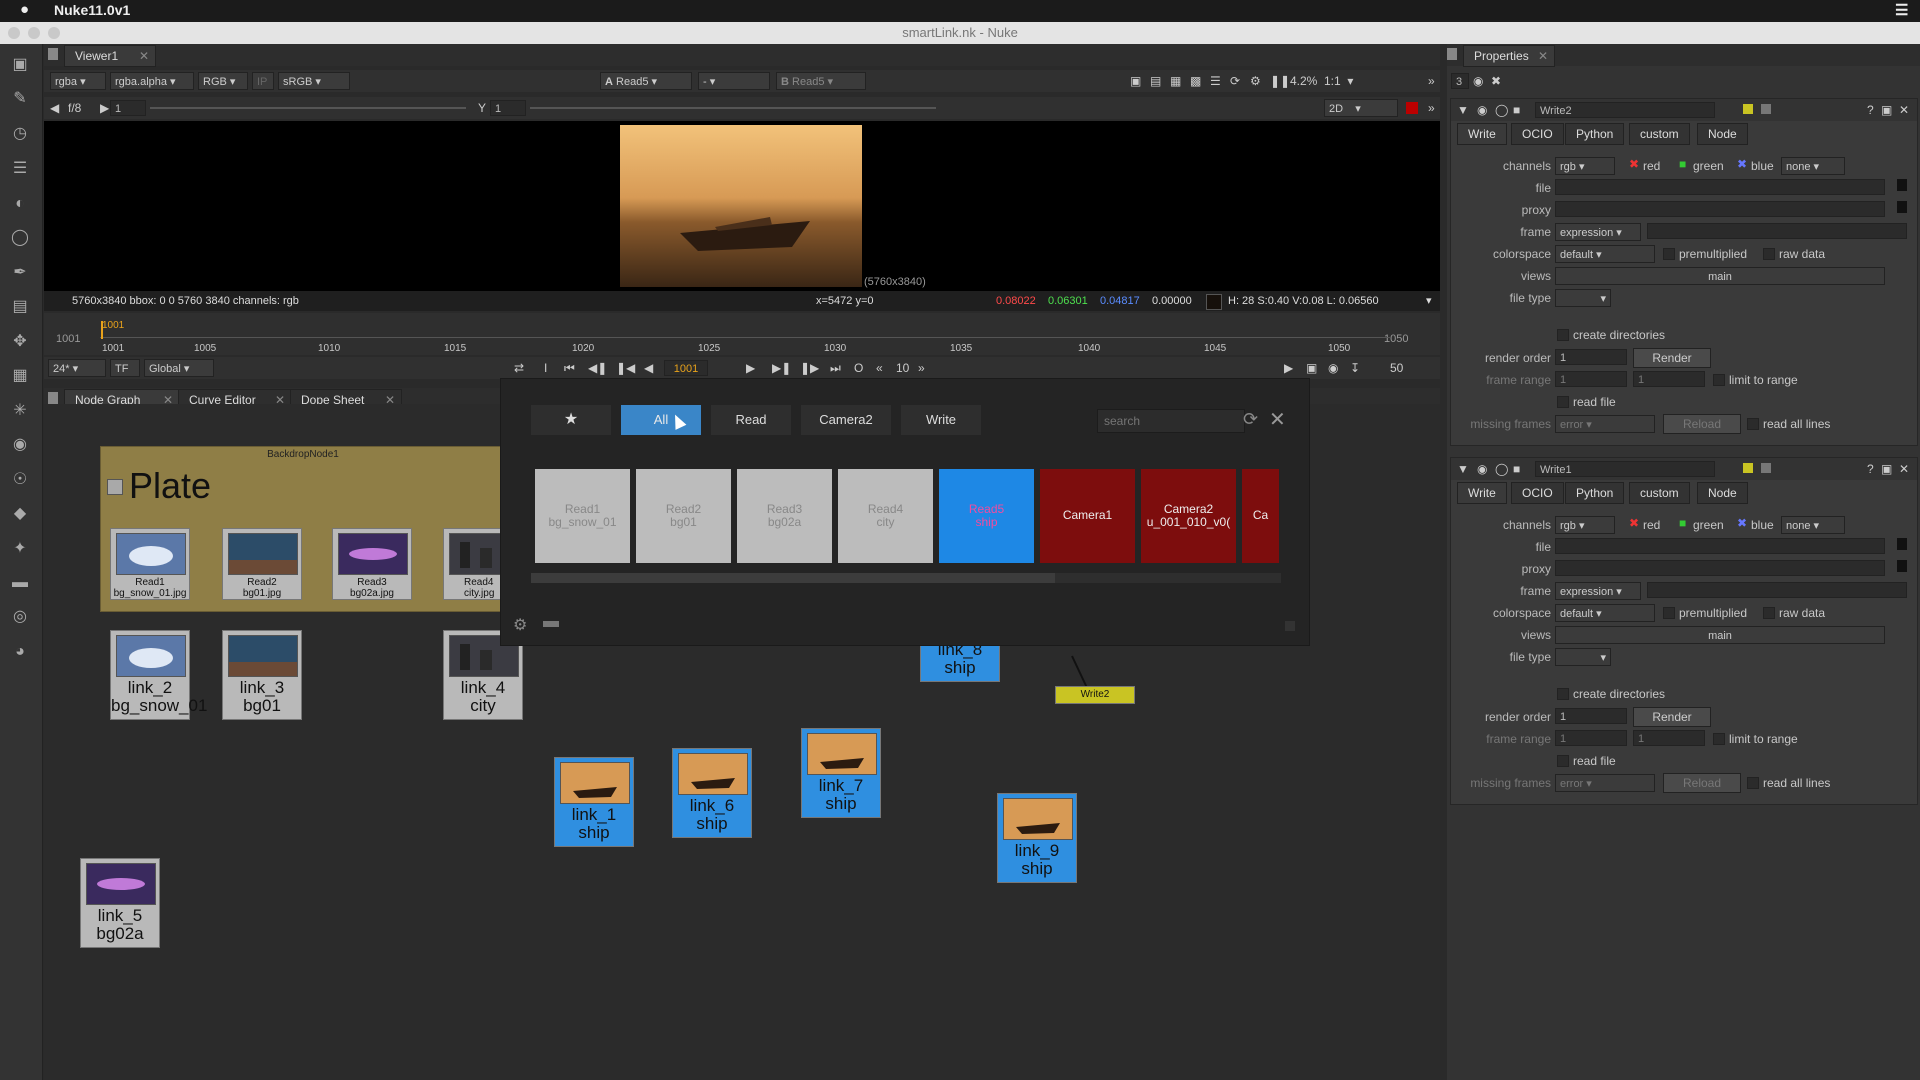 Image resolution: width=1920 pixels, height=1080 pixels. What do you see at coordinates (1087, 516) in the screenshot?
I see `node-card: Camera1` at bounding box center [1087, 516].